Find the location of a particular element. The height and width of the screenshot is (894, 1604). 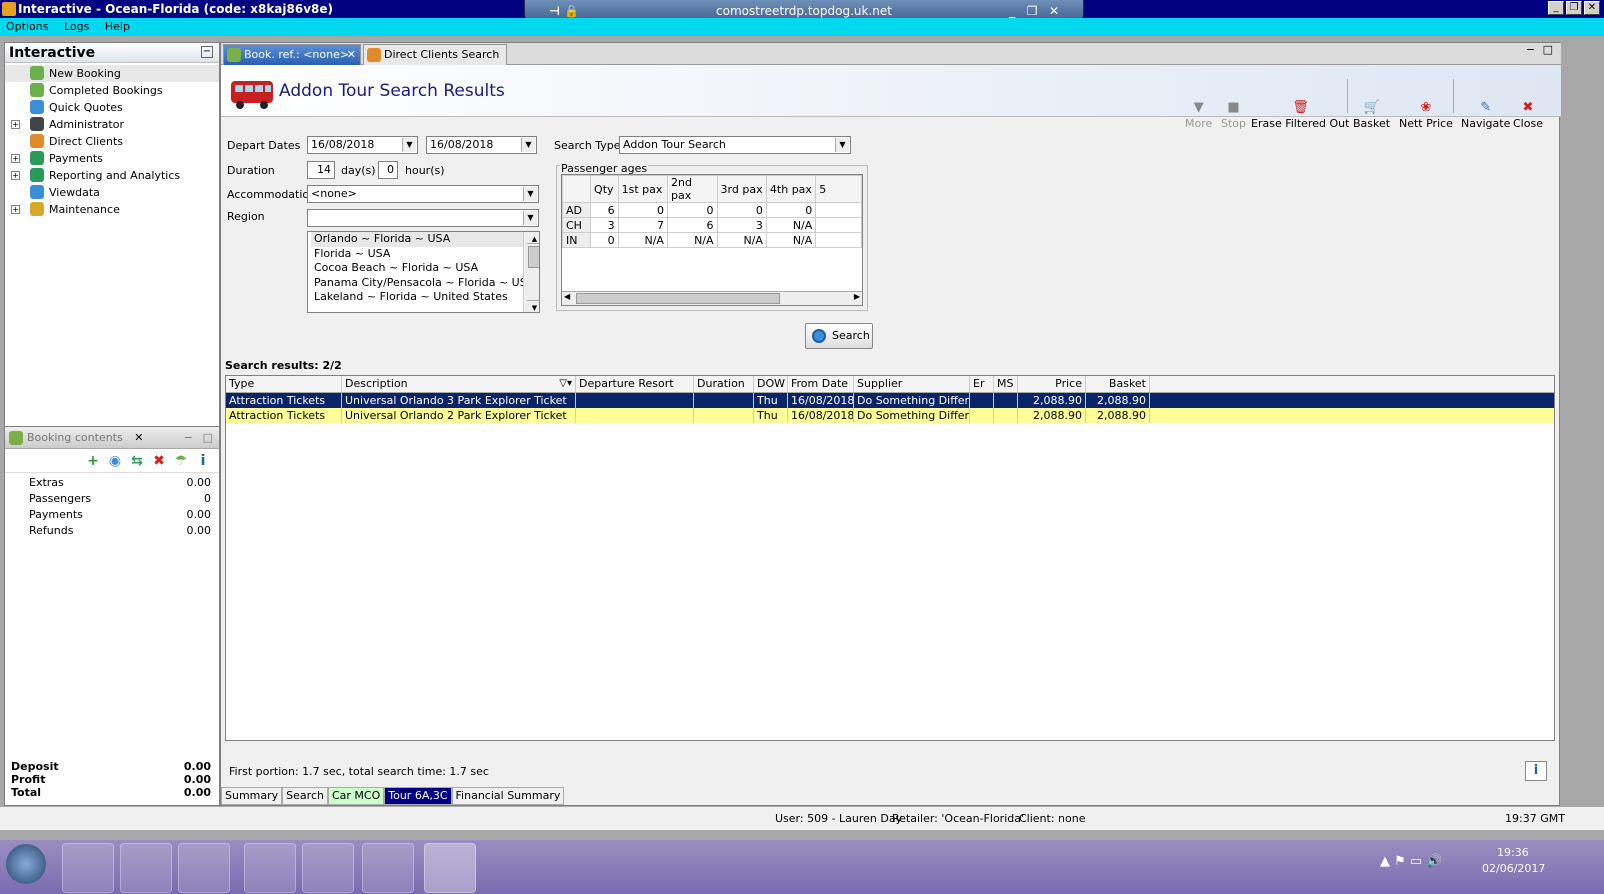

sidebar-item-viewdata: Viewdata is located at coordinates (112, 192).